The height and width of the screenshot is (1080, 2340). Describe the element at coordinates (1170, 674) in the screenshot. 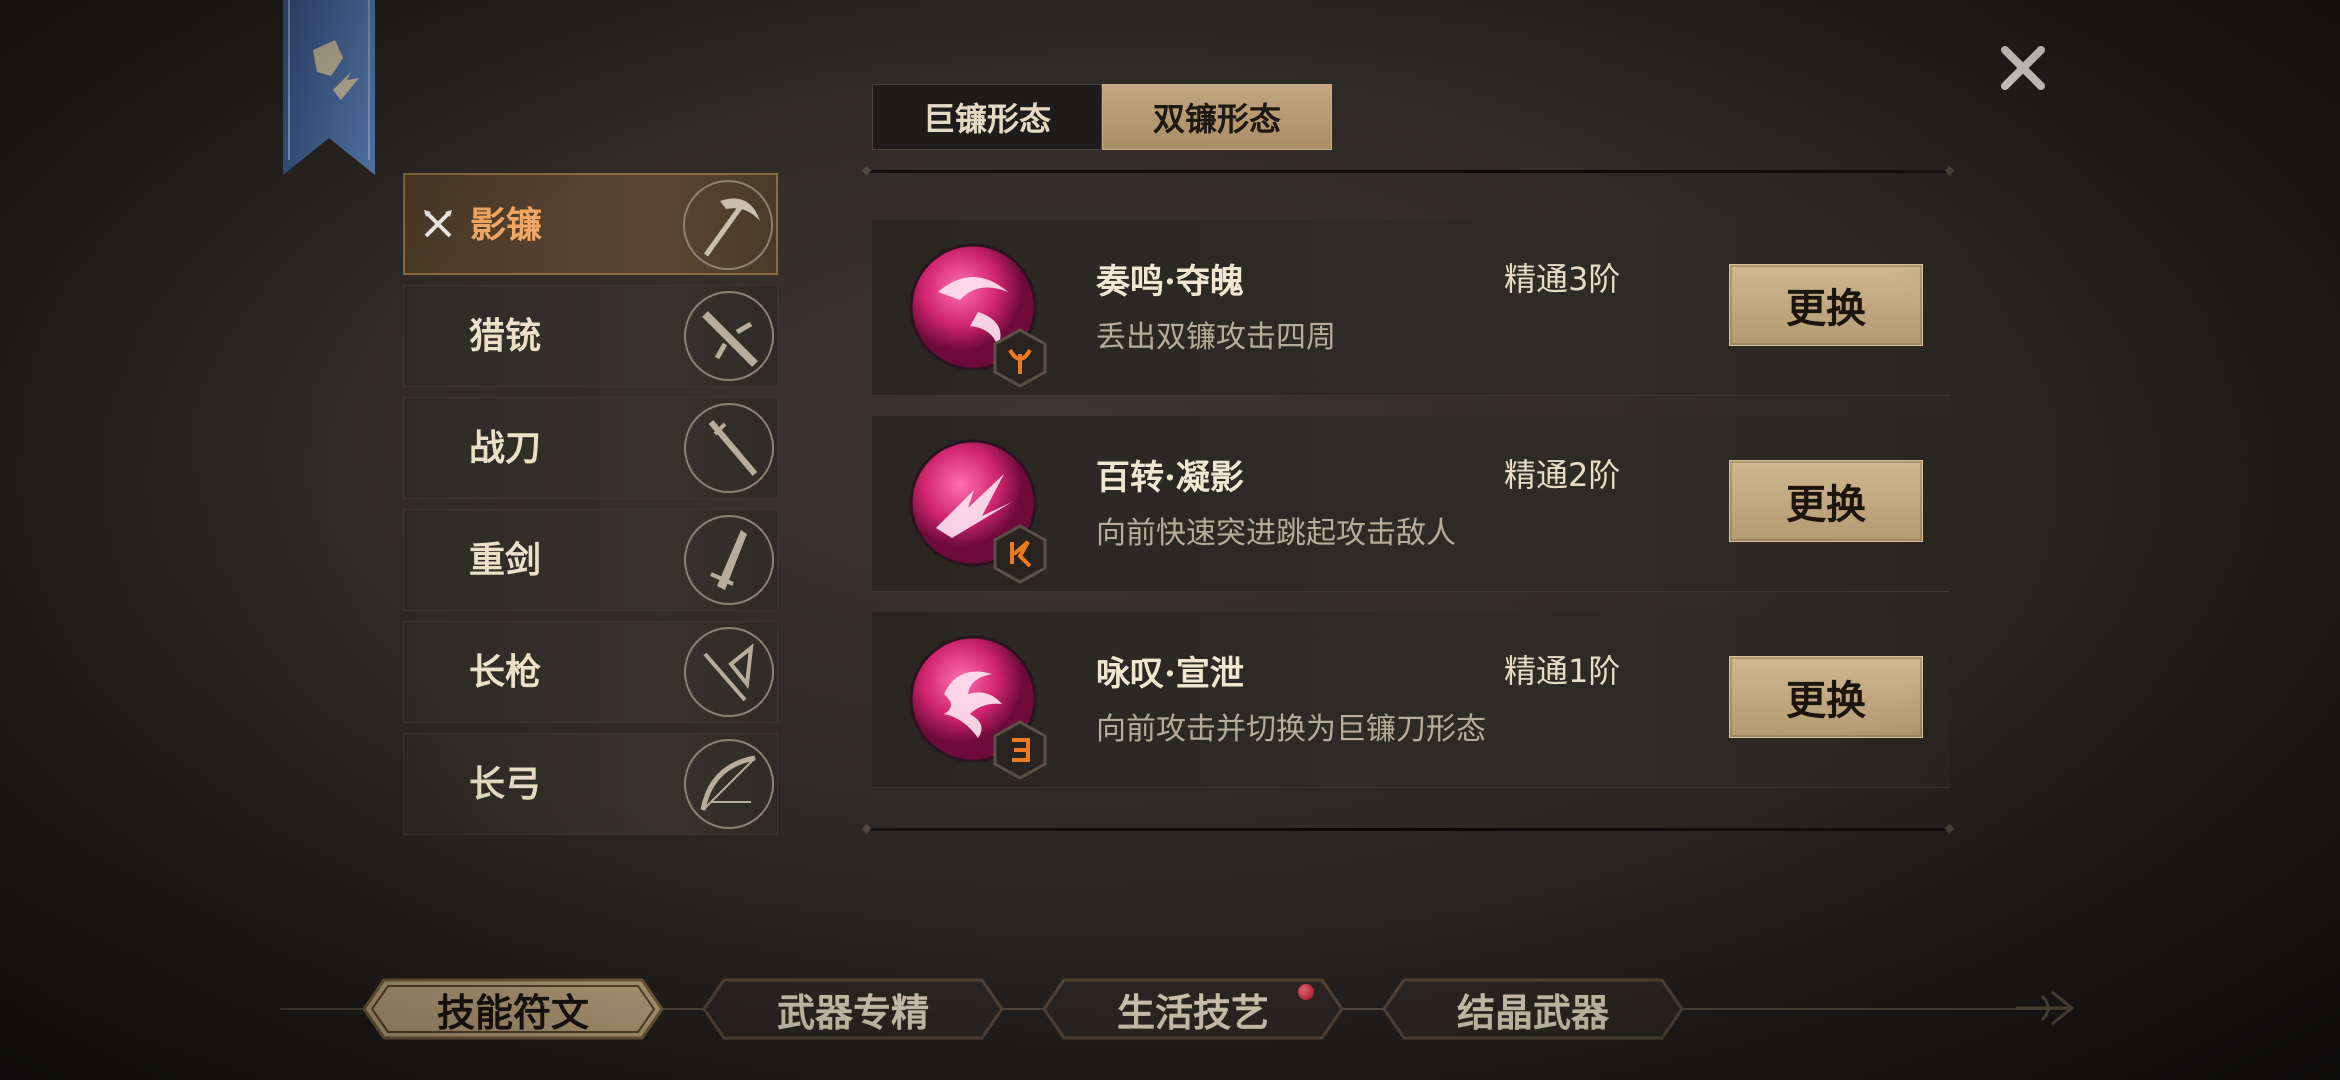

I see `skill-name: 咏叹·宣泄` at that location.